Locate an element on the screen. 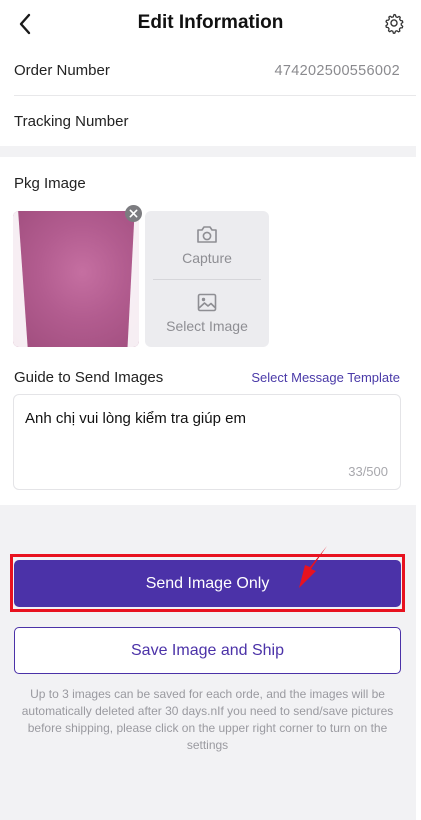 This screenshot has width=421, height=820. image-picker: Capture Select Image is located at coordinates (207, 279).